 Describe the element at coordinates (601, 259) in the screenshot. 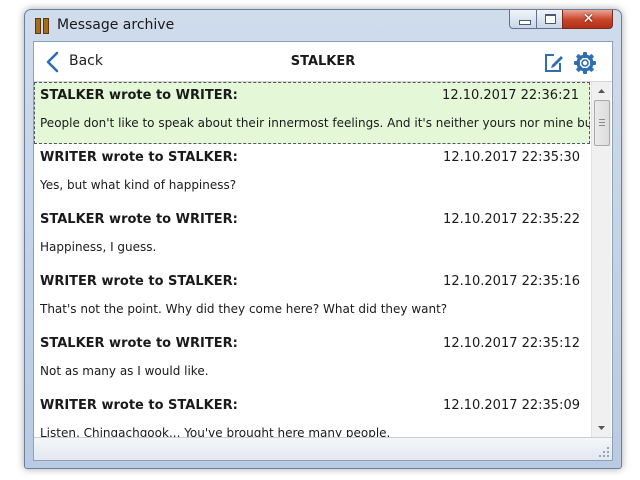

I see `vertical-scrollbar` at that location.